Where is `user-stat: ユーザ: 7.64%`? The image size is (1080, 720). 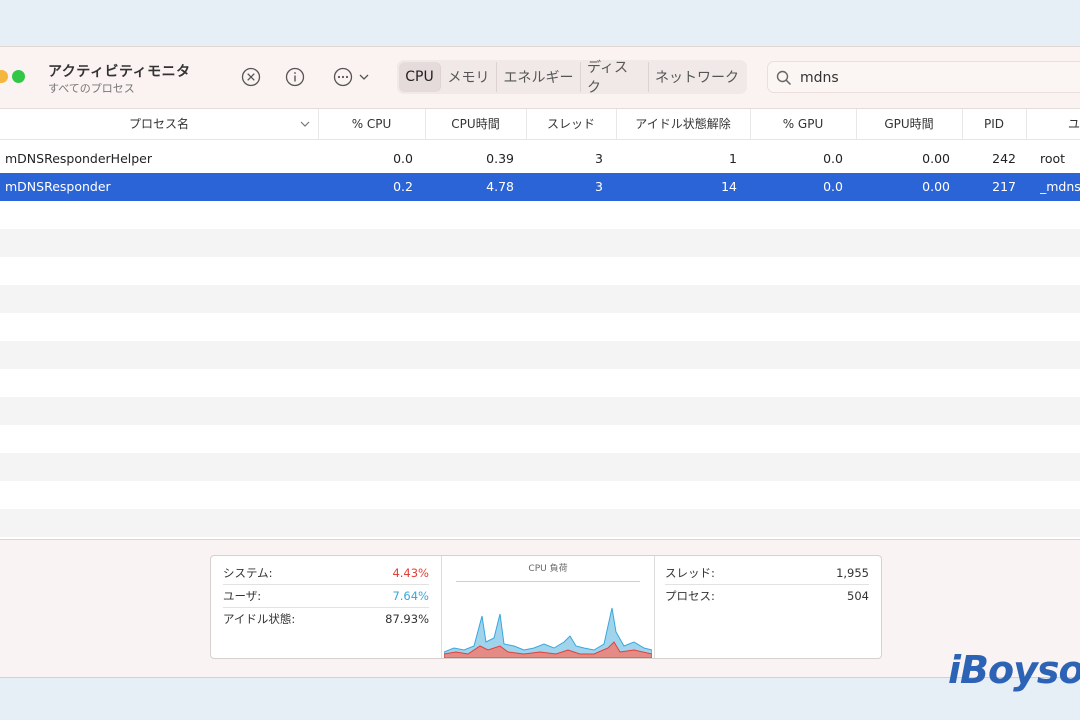 user-stat: ユーザ: 7.64% is located at coordinates (326, 596).